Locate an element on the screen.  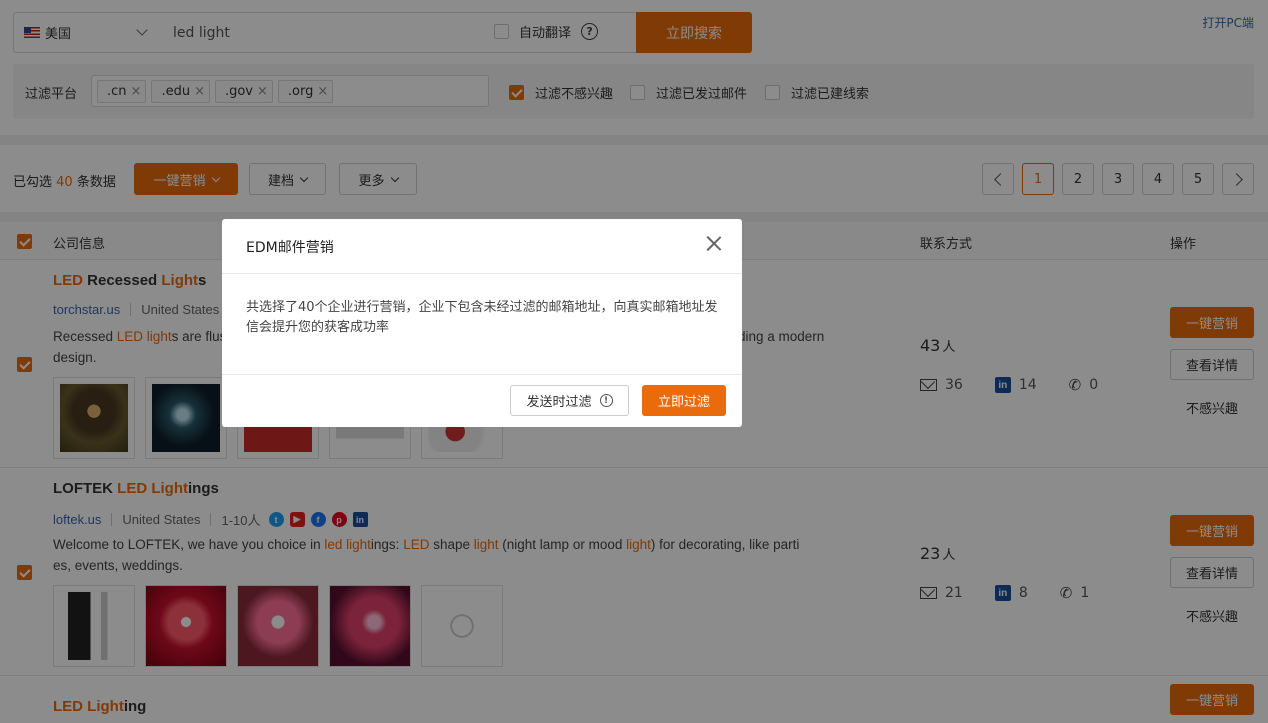
filter-now-button: 立即过滤 is located at coordinates (684, 400).